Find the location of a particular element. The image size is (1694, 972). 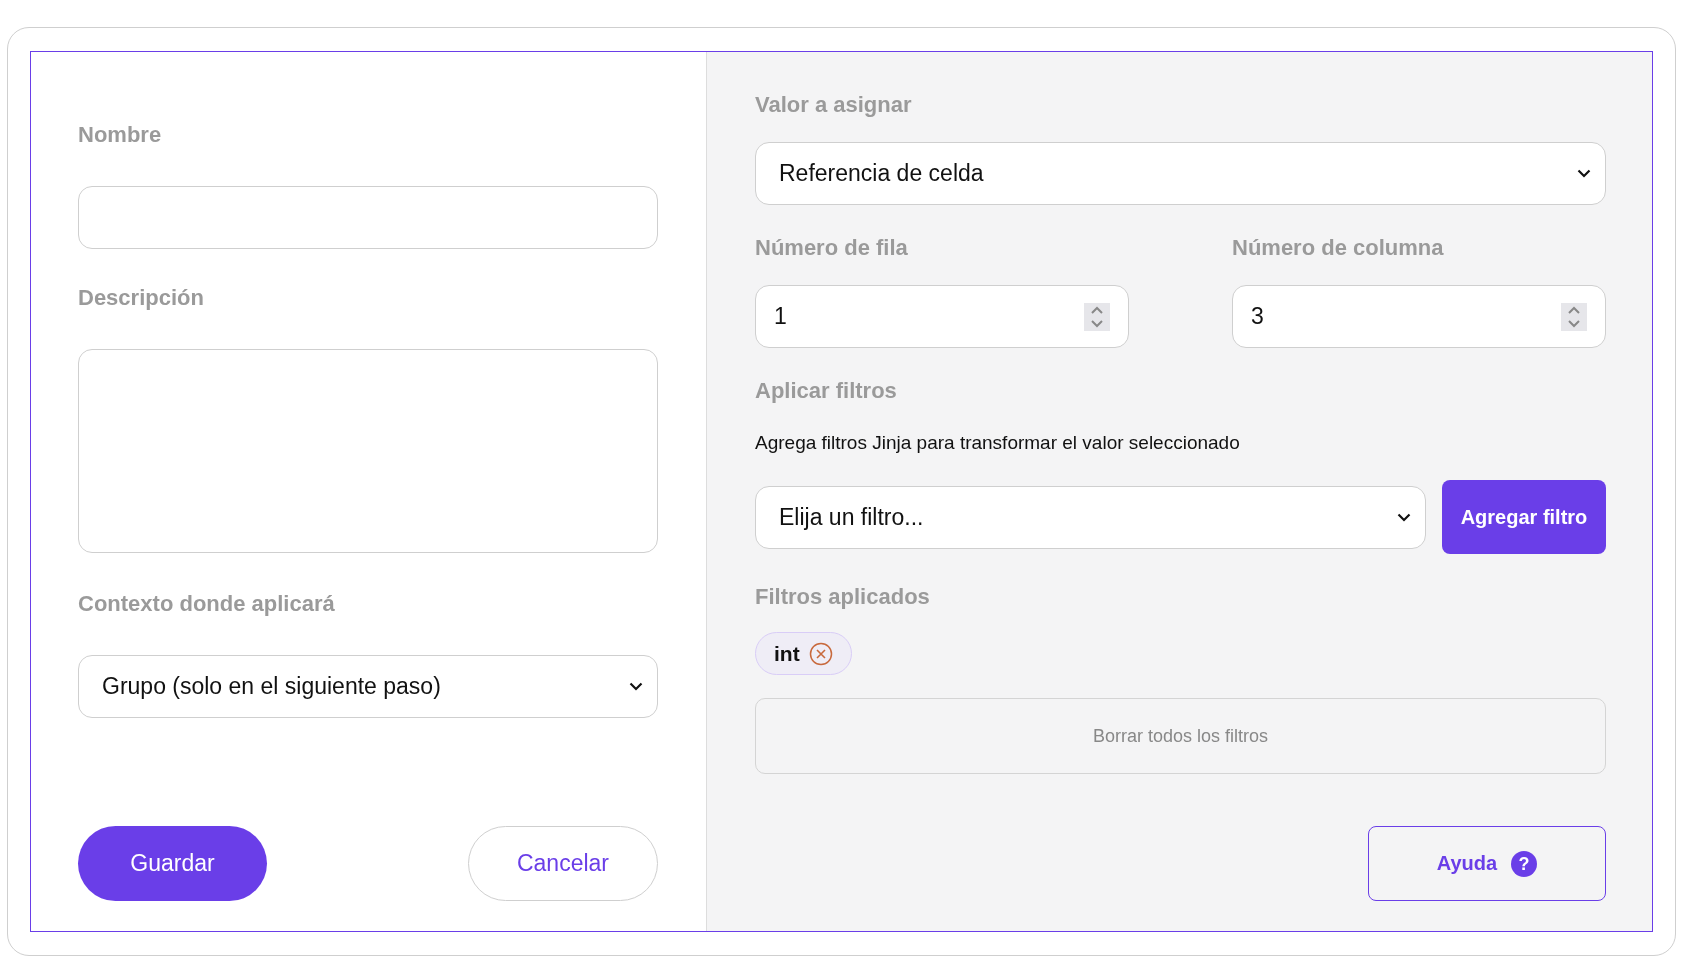

chip-label: int is located at coordinates (787, 653).